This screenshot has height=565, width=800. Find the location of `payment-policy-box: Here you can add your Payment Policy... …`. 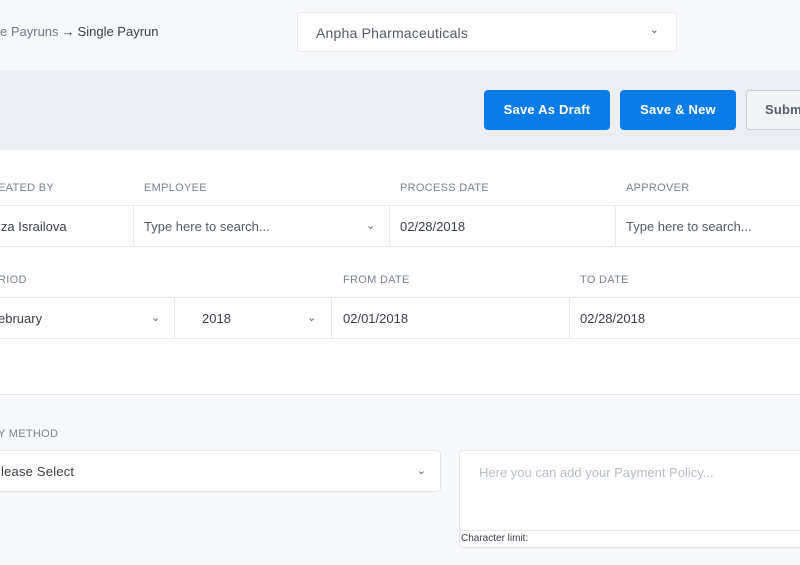

payment-policy-box: Here you can add your Payment Policy... … is located at coordinates (629, 499).